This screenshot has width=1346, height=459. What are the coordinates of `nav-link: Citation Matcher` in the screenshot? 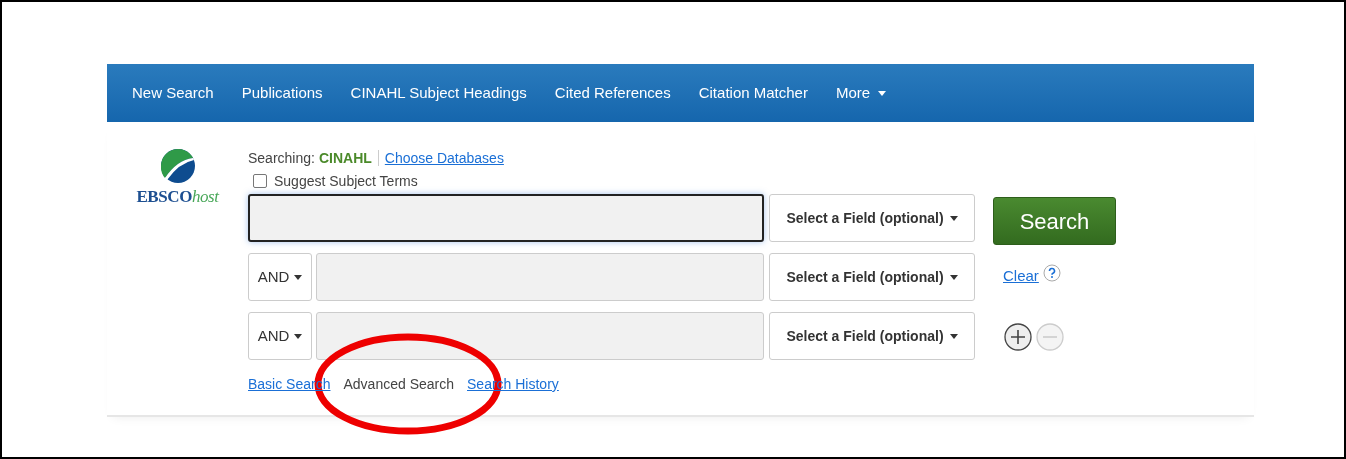 It's located at (753, 93).